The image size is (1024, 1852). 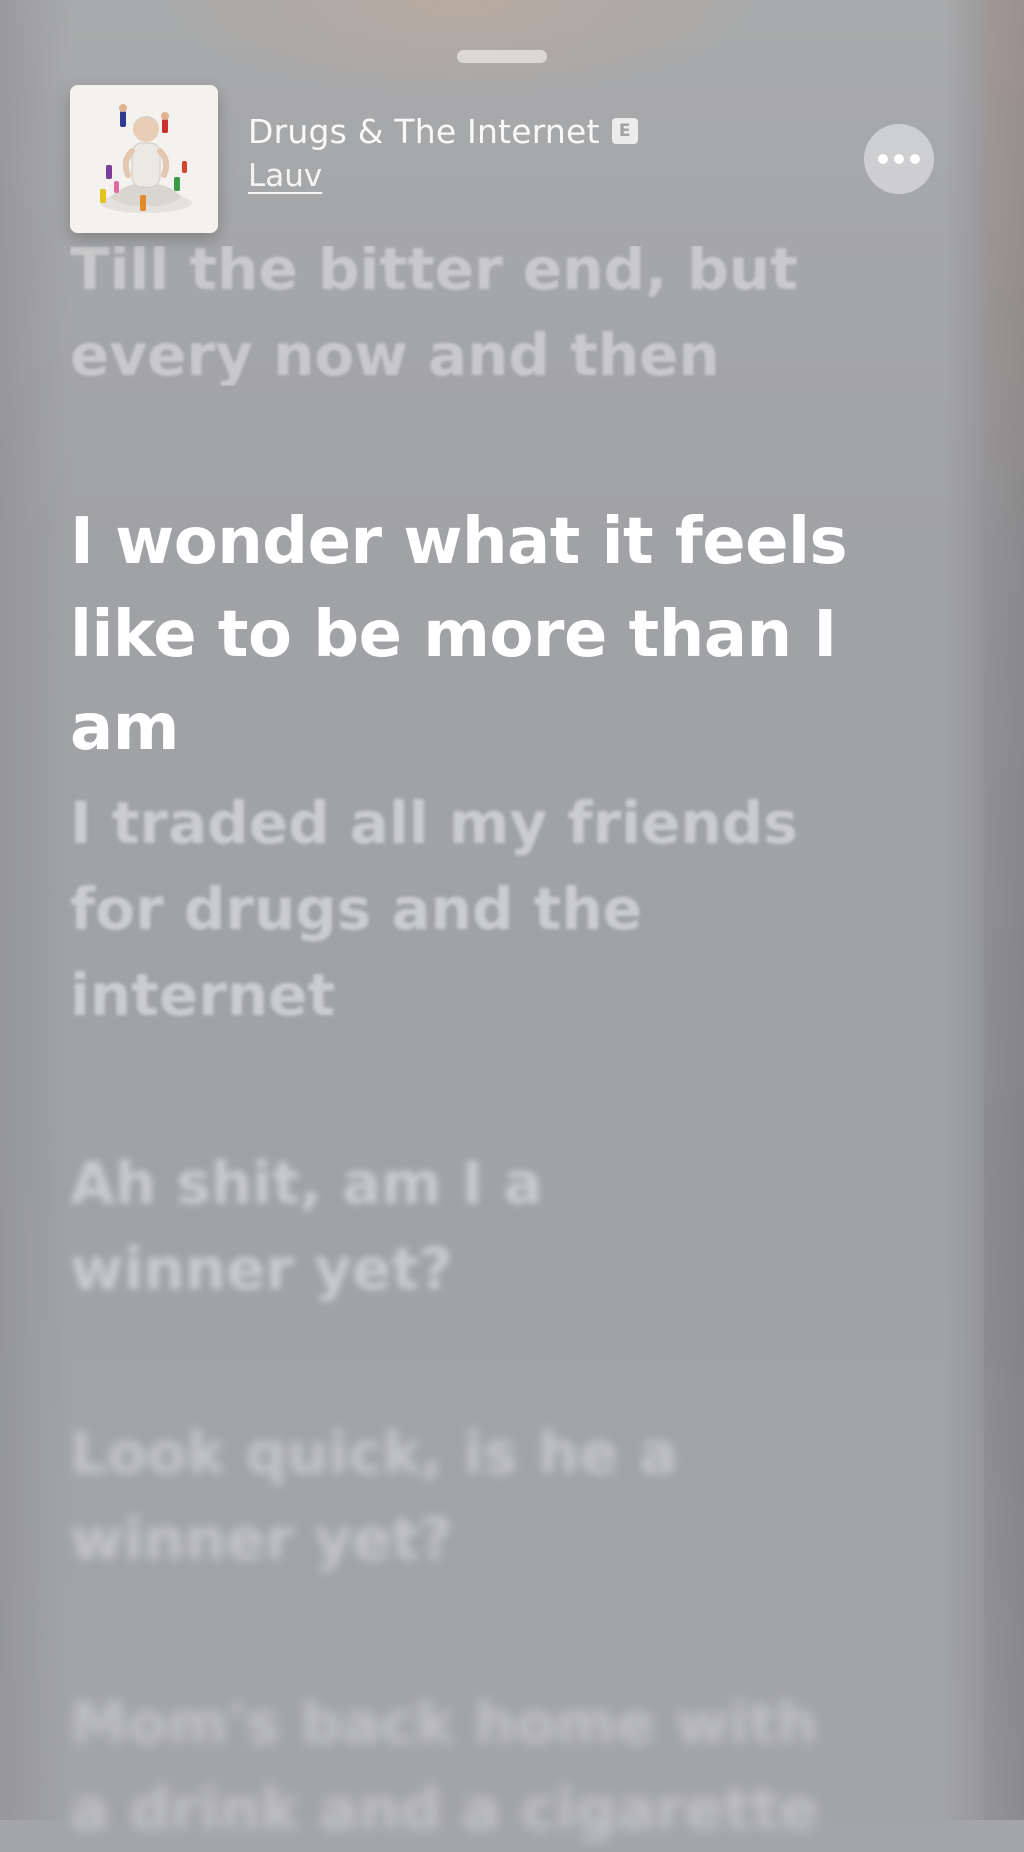 I want to click on background-edge-shade, so click(x=1004, y=910).